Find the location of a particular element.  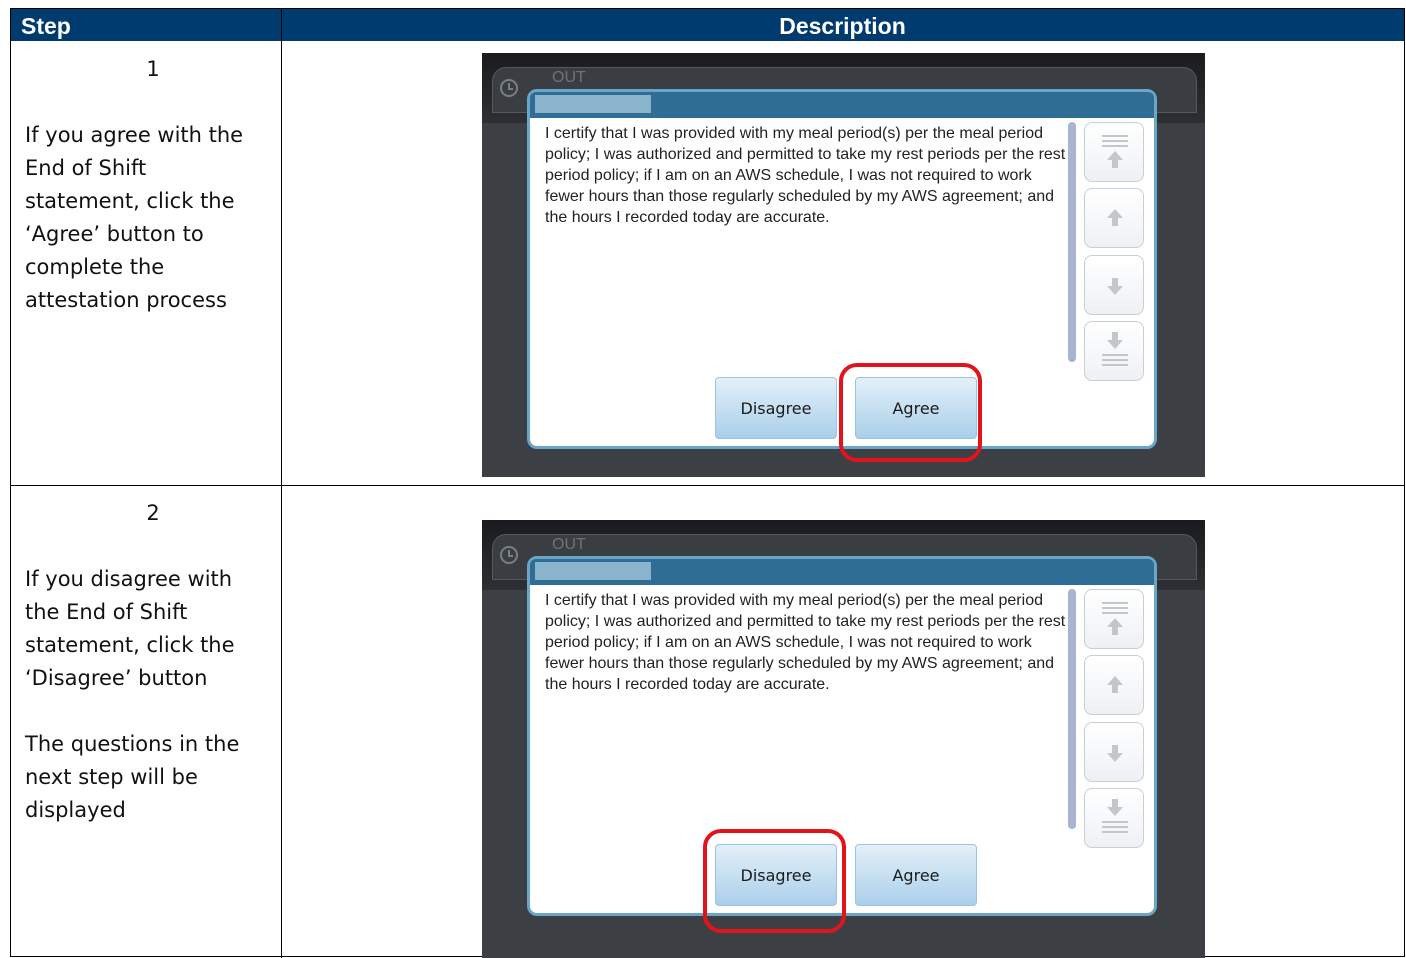

header-description: Description is located at coordinates (842, 26).